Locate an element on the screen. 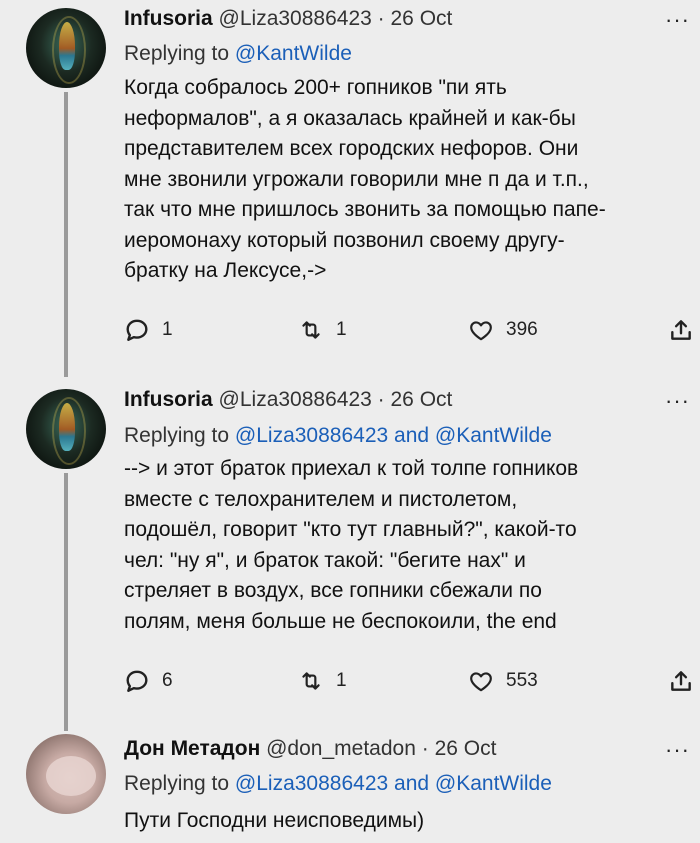 The height and width of the screenshot is (843, 700). tweet-header: Дон Метадон @don_metadon · 26 Oct is located at coordinates (310, 749).